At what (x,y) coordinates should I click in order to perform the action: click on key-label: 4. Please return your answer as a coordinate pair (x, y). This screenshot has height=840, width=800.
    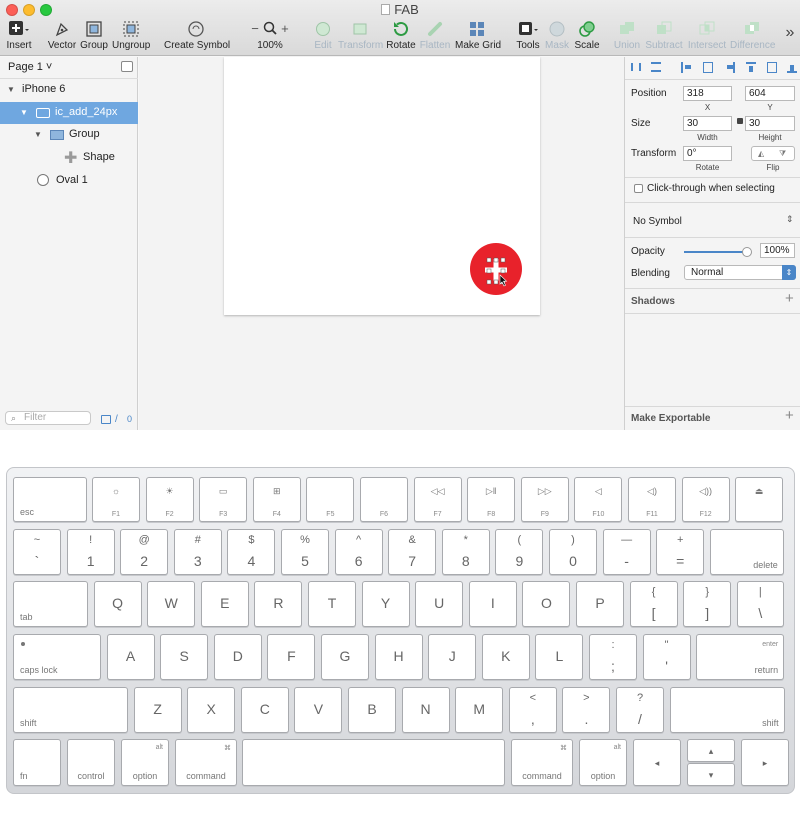
    Looking at the image, I should click on (251, 561).